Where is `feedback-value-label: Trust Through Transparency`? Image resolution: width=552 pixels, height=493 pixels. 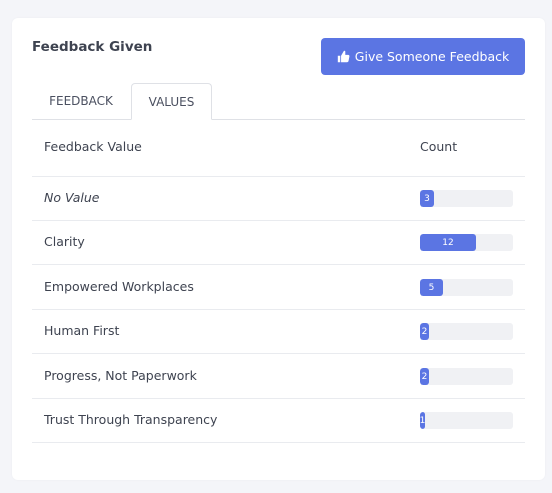
feedback-value-label: Trust Through Transparency is located at coordinates (131, 419).